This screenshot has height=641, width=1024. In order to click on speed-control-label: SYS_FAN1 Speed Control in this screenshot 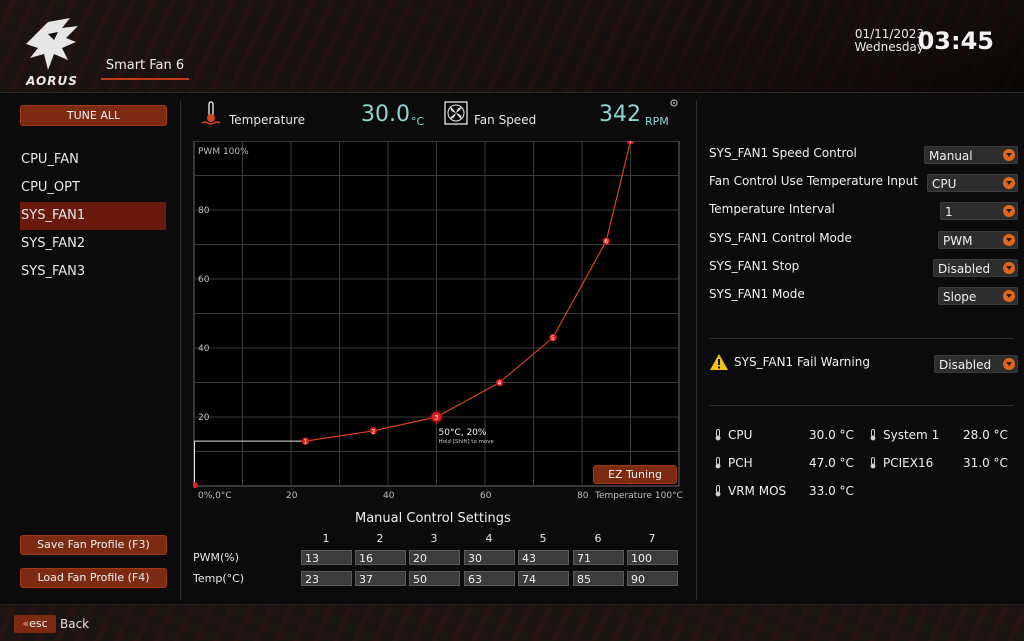, I will do `click(783, 153)`.